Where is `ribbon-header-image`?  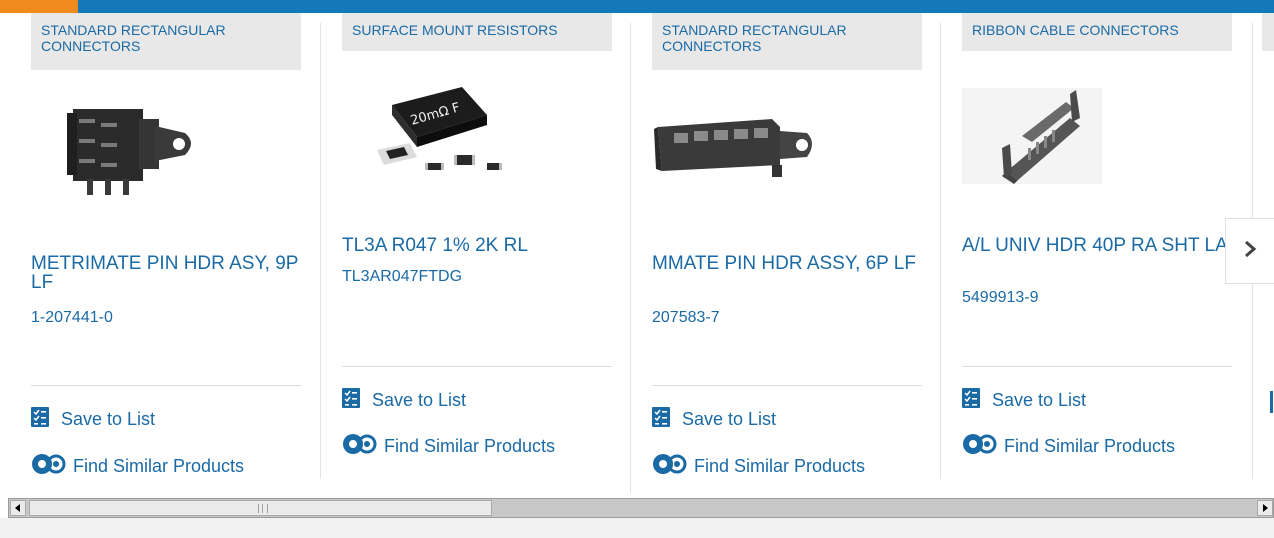
ribbon-header-image is located at coordinates (1037, 138).